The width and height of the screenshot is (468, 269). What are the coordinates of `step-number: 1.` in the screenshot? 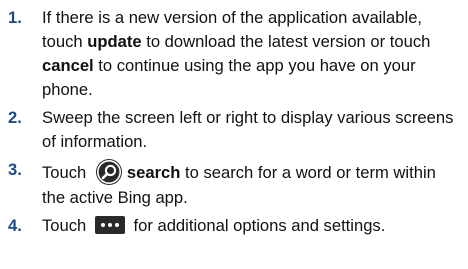 It's located at (15, 17).